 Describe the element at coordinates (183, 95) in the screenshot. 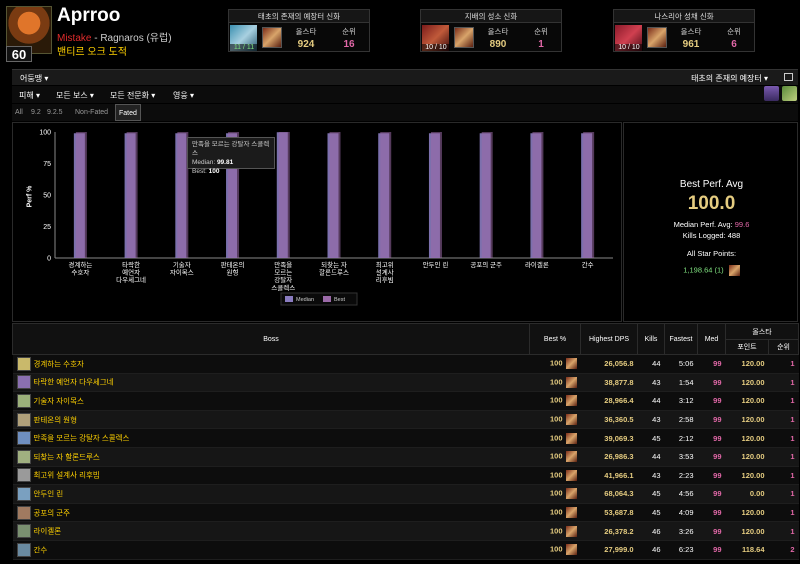

I see `menu-difficulty: 영웅 ▾` at that location.